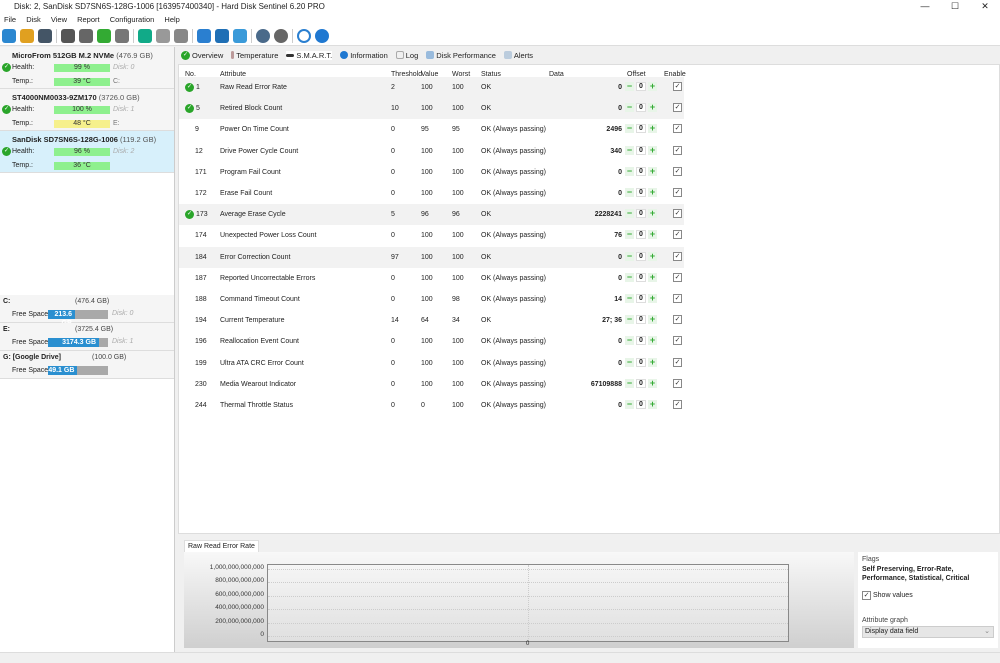 Image resolution: width=1000 pixels, height=663 pixels. I want to click on help-icon, so click(304, 35).